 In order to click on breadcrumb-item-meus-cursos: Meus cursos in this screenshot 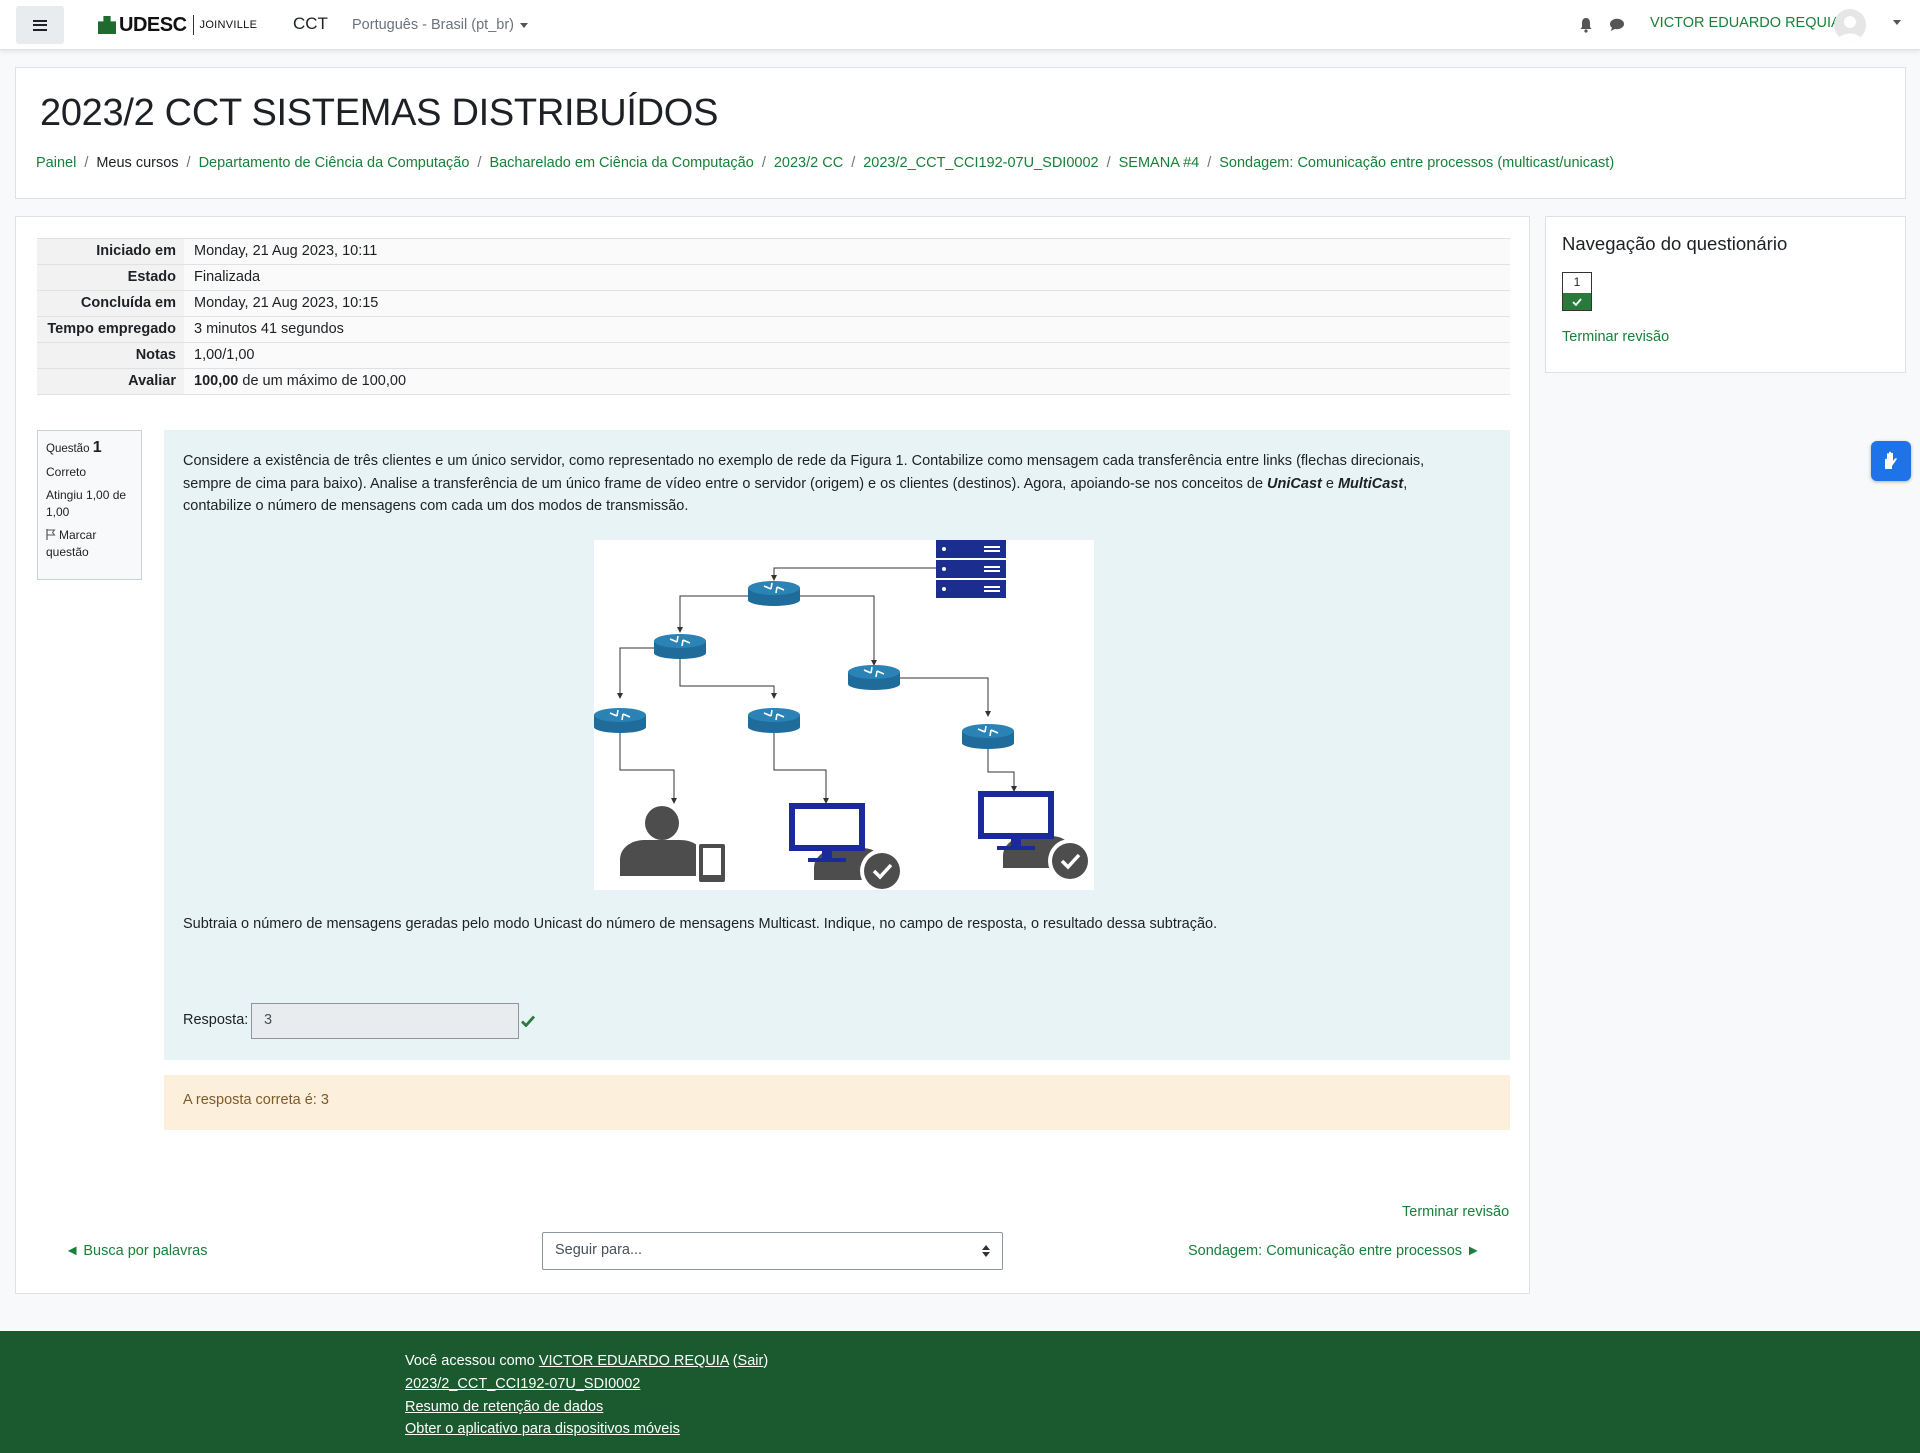, I will do `click(137, 163)`.